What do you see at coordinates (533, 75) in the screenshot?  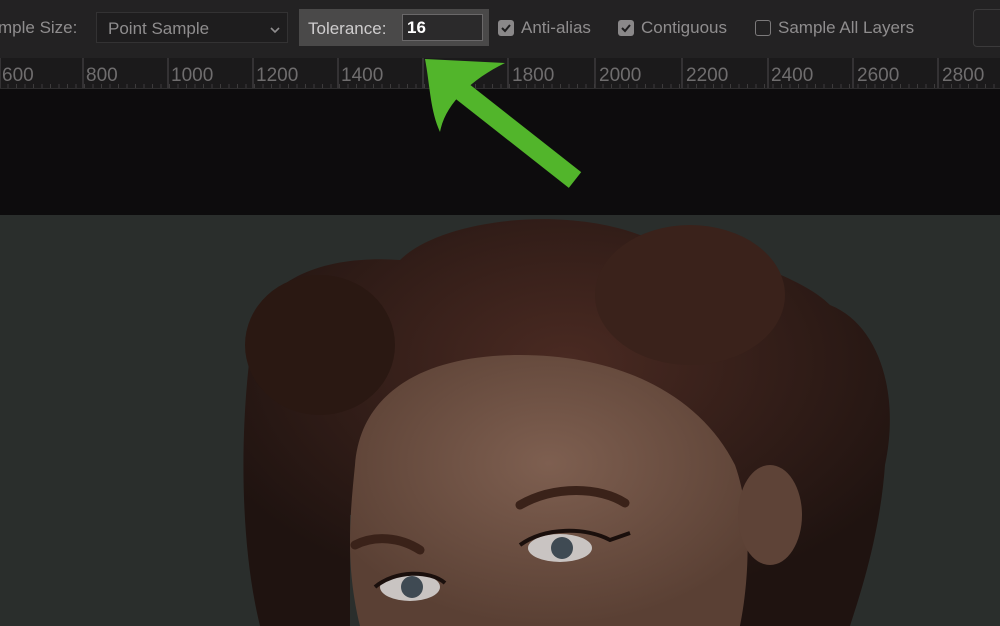 I see `ruler-label: 1800` at bounding box center [533, 75].